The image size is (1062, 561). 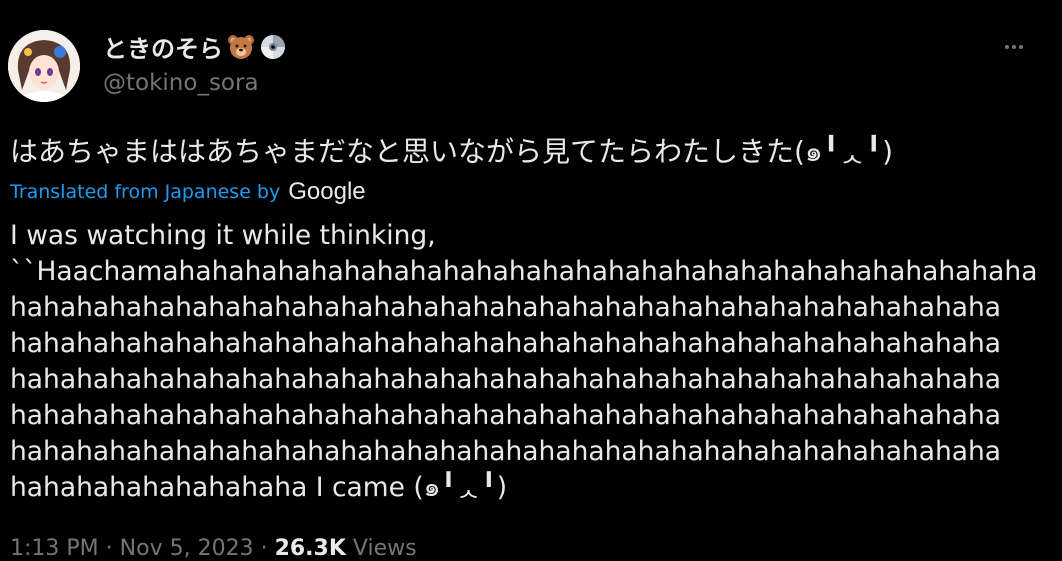 I want to click on display-name: ときのそら, so click(x=195, y=46).